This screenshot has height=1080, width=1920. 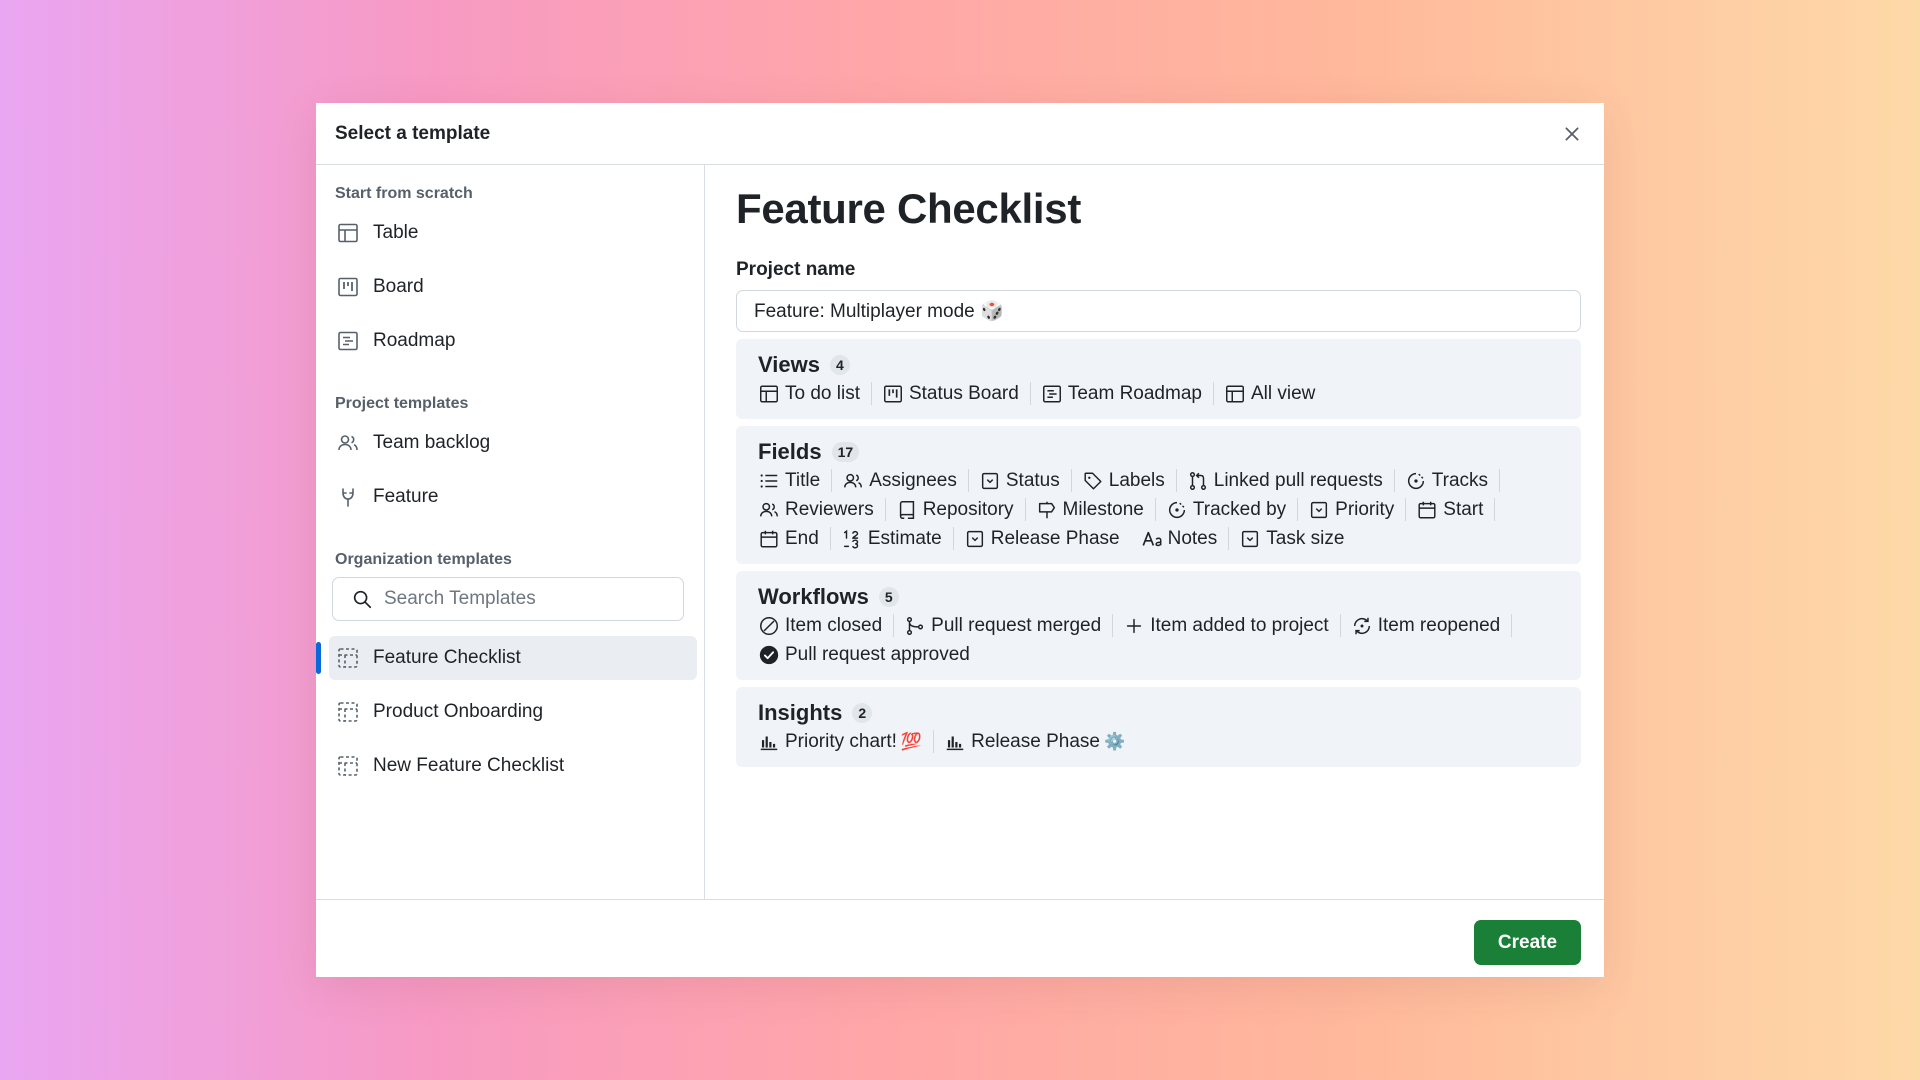 I want to click on sidebar-item-label: Feature Checklist, so click(x=447, y=657).